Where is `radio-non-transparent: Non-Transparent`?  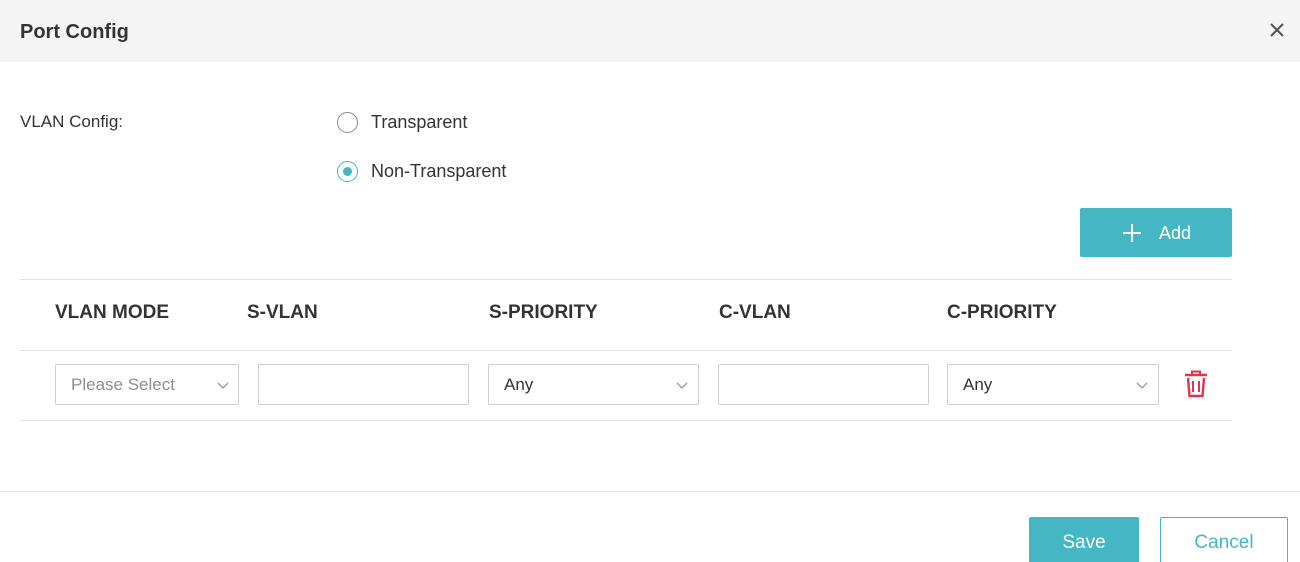
radio-non-transparent: Non-Transparent is located at coordinates (421, 171).